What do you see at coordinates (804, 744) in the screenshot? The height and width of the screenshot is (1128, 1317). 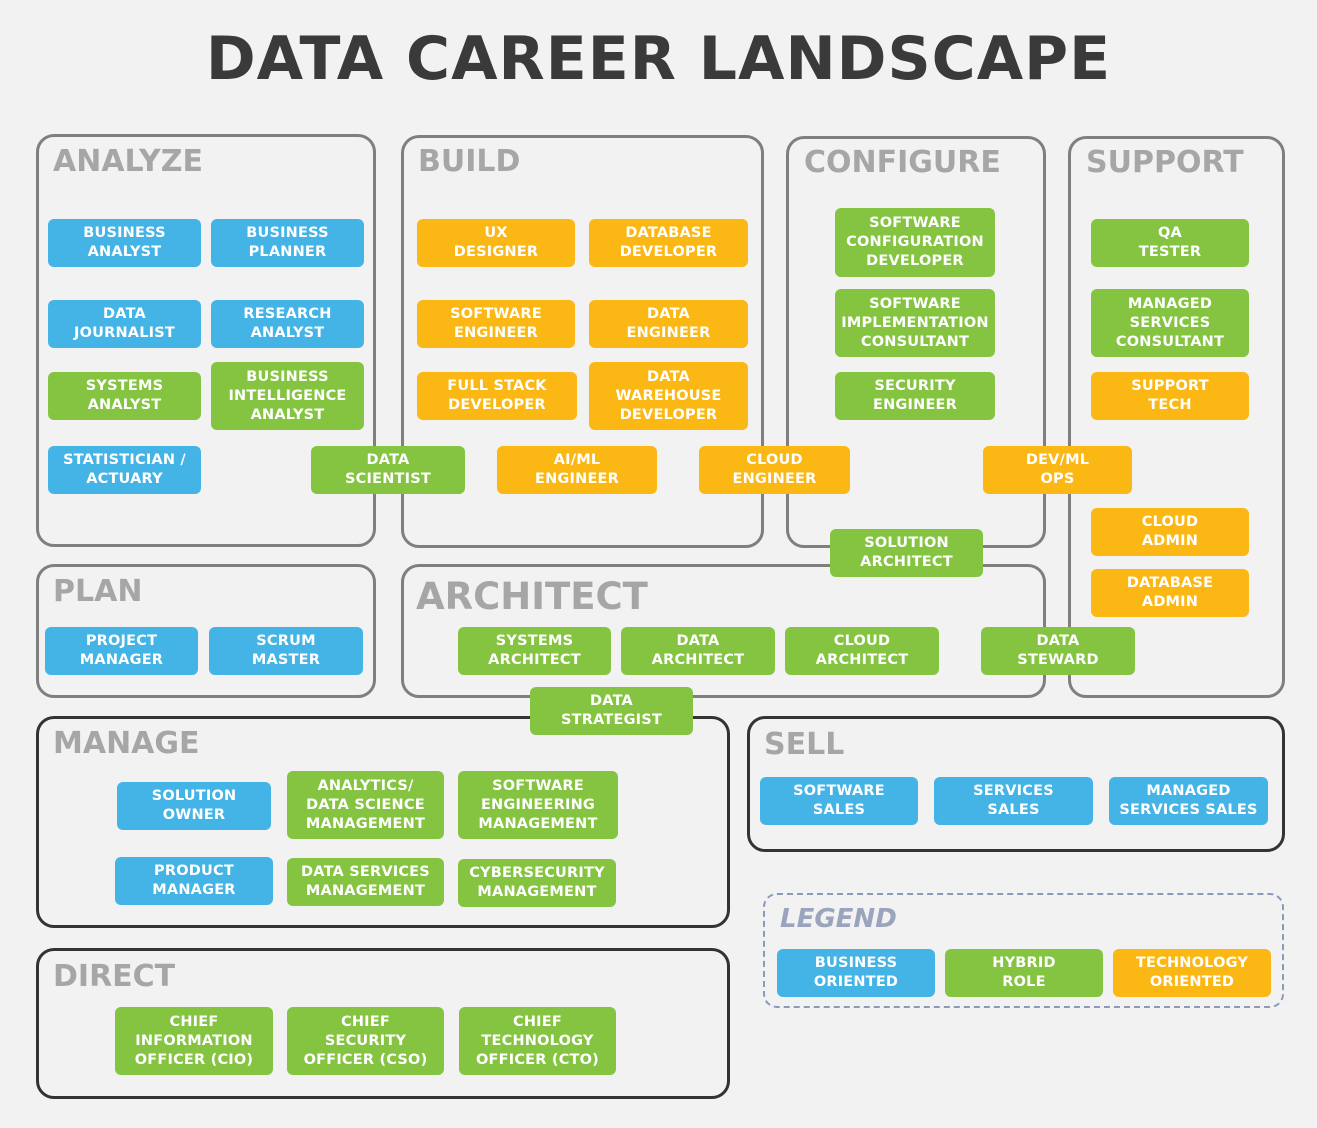 I see `group-label-sell: SELL` at bounding box center [804, 744].